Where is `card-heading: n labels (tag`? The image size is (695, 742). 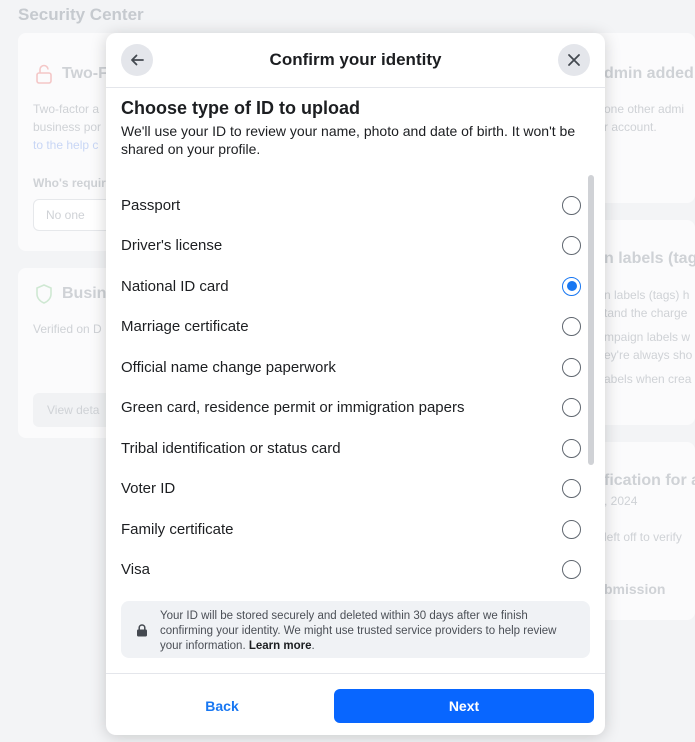
card-heading: n labels (tag is located at coordinates (649, 258).